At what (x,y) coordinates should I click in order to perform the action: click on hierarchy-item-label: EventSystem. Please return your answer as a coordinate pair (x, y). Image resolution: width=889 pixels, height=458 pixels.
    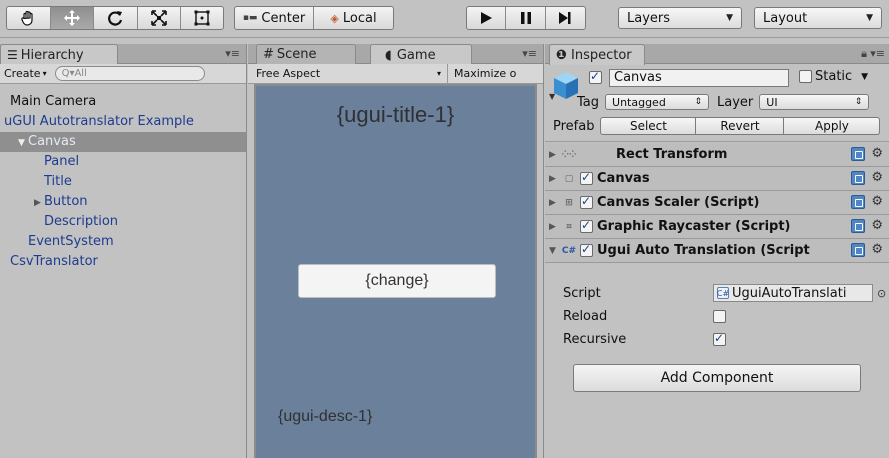
    Looking at the image, I should click on (71, 241).